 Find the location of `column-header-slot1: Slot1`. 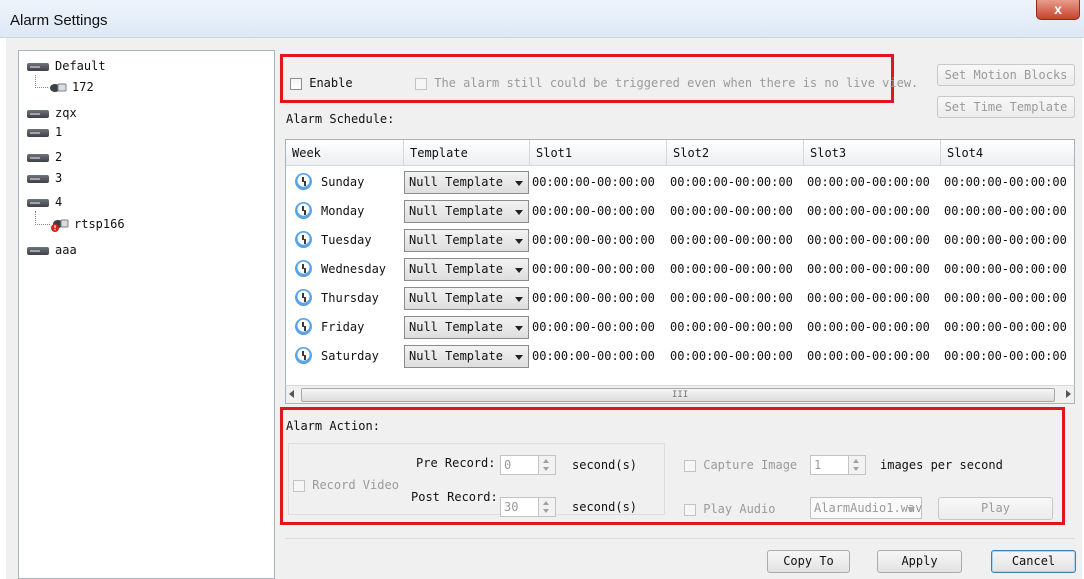

column-header-slot1: Slot1 is located at coordinates (598, 153).